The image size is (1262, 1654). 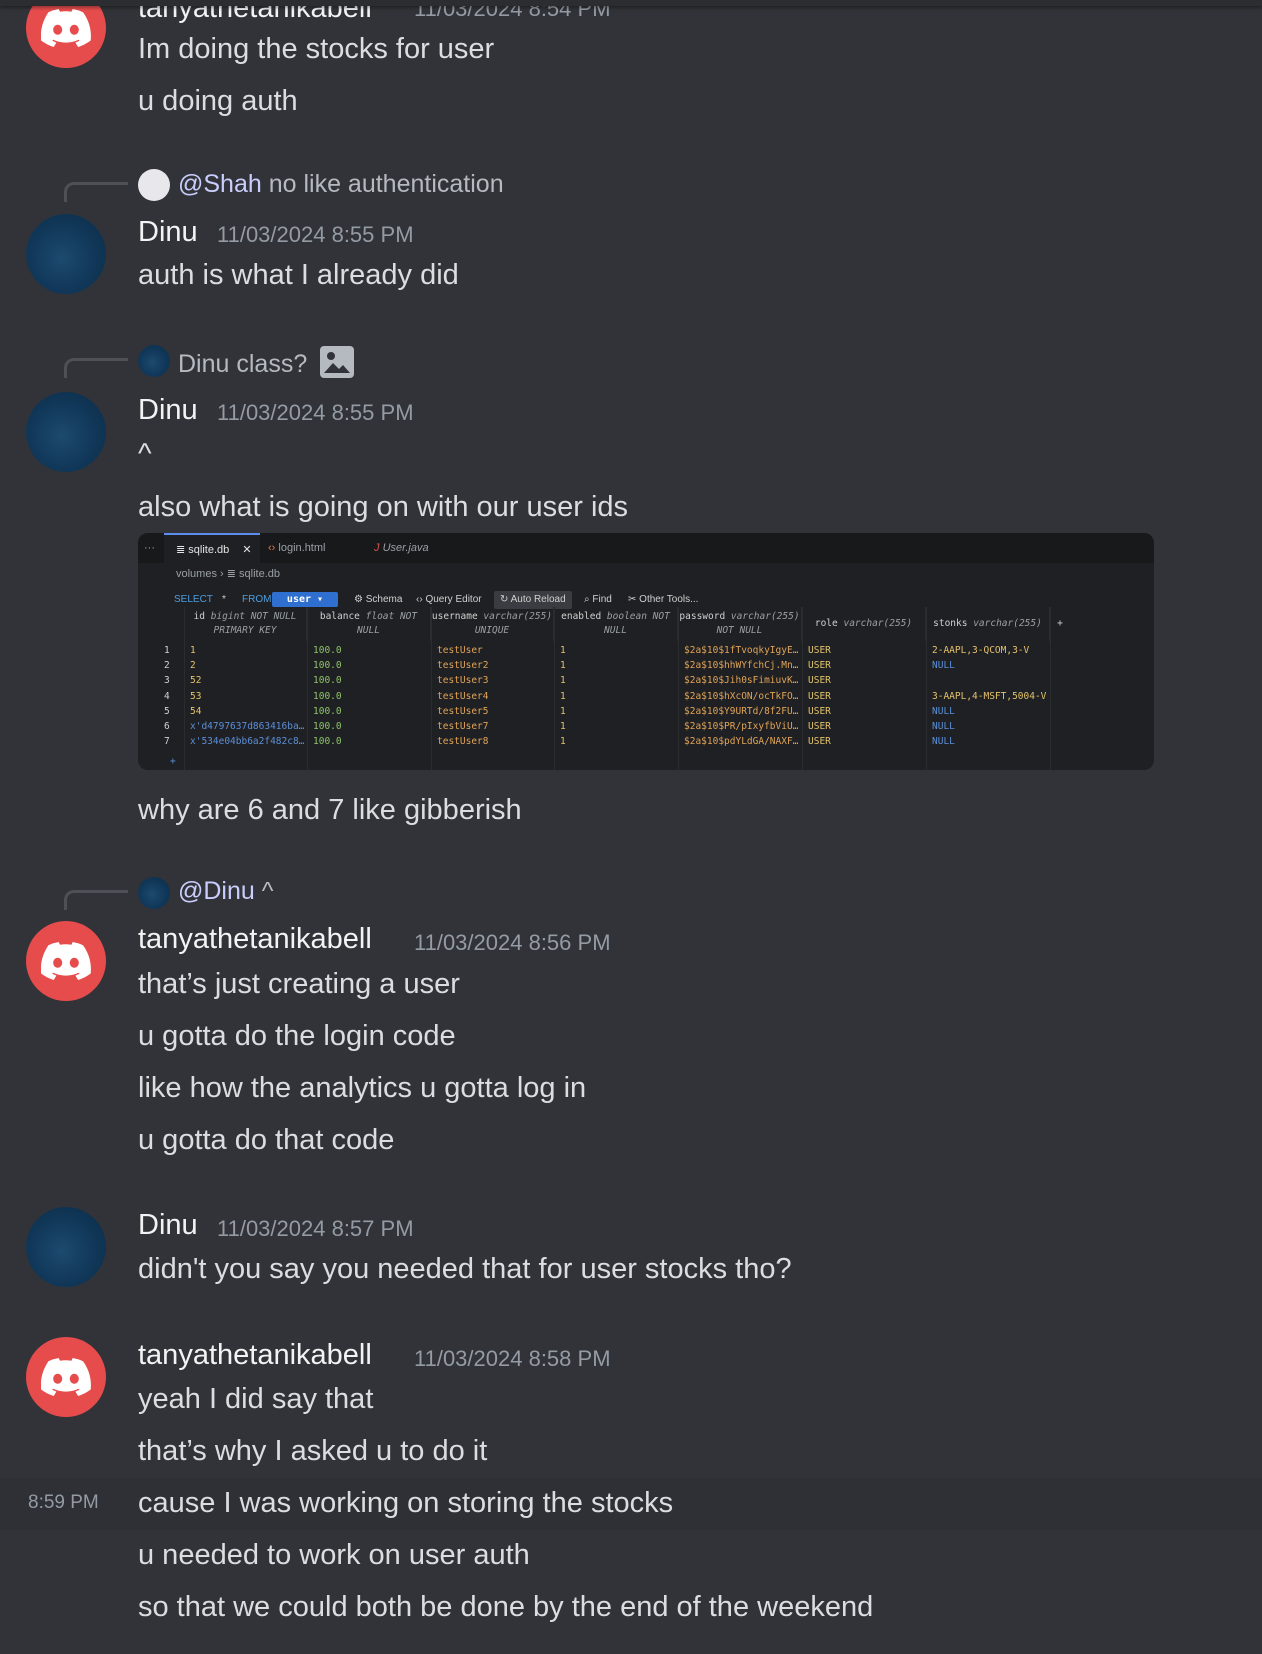 What do you see at coordinates (63, 1502) in the screenshot?
I see `hover-timestamp: 8:59 PM` at bounding box center [63, 1502].